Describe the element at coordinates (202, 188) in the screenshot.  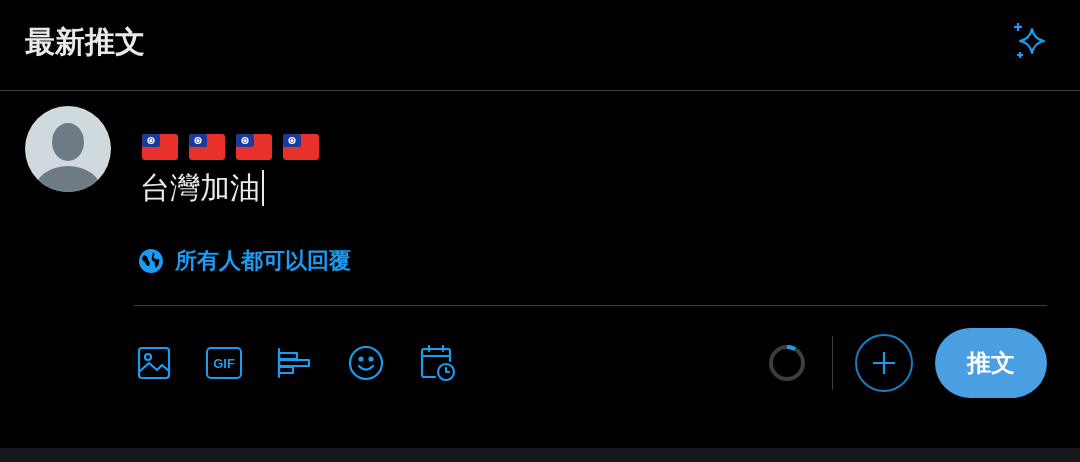
I see `tweet-text-field: 台灣加油` at that location.